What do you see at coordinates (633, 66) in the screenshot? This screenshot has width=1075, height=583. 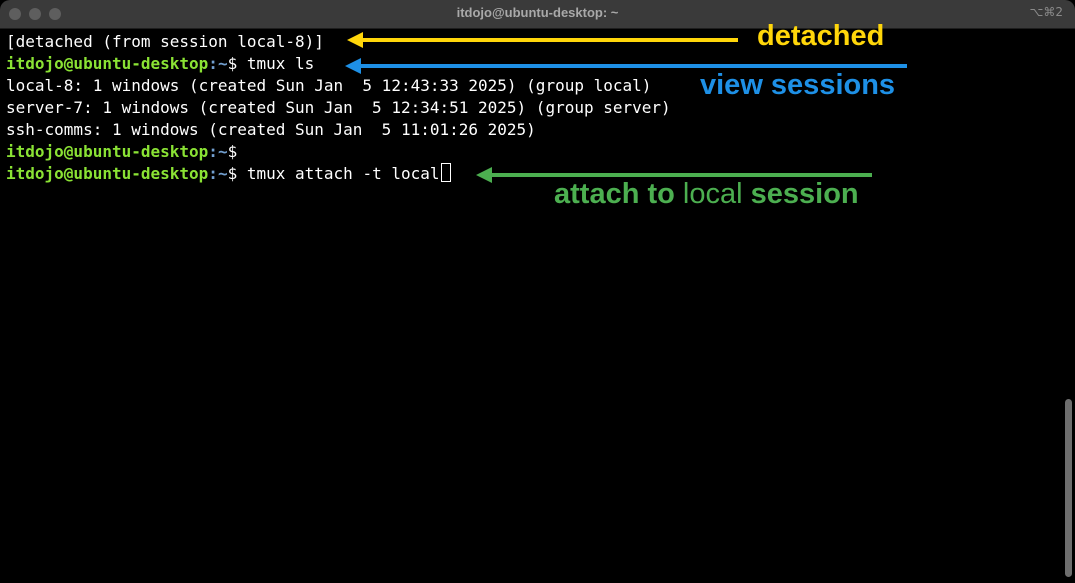 I see `view-sessions-arrow-line` at bounding box center [633, 66].